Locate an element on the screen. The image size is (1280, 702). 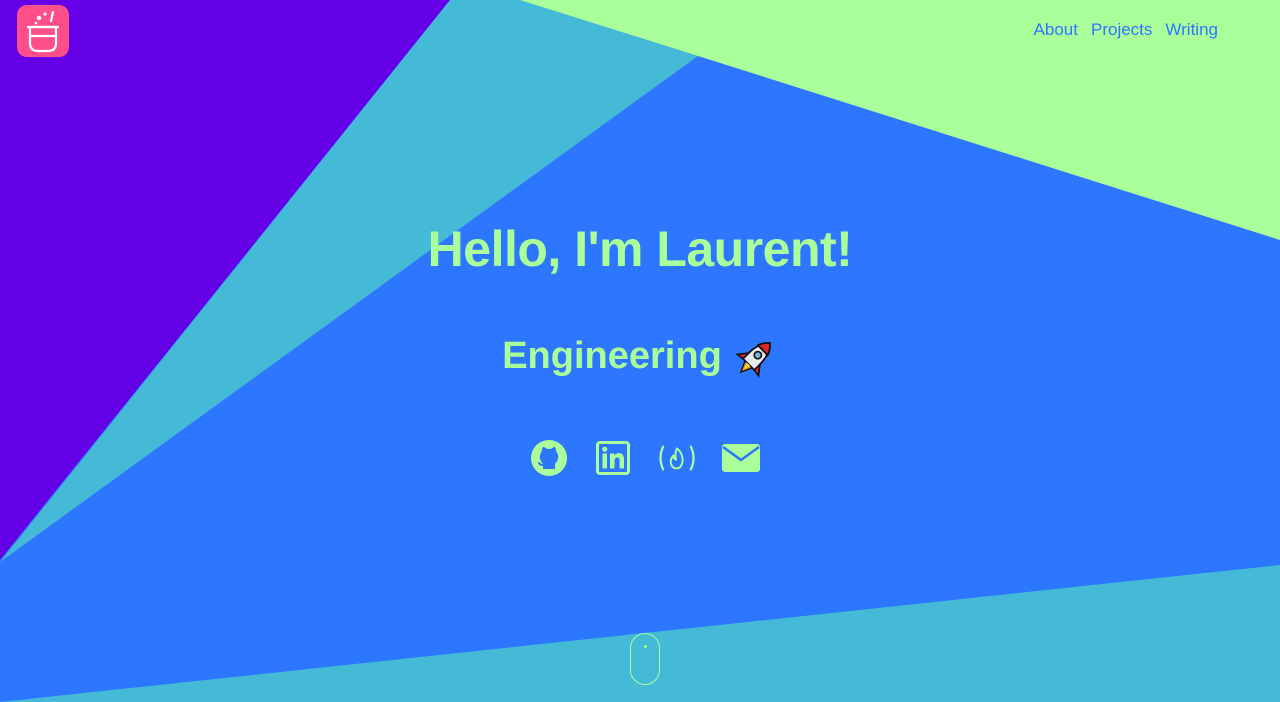
social-links is located at coordinates (640, 458).